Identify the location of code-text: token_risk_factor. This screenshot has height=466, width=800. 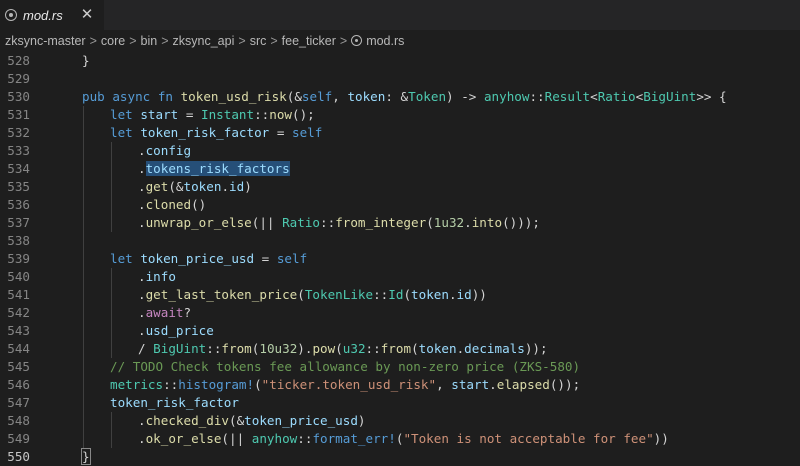
(174, 403).